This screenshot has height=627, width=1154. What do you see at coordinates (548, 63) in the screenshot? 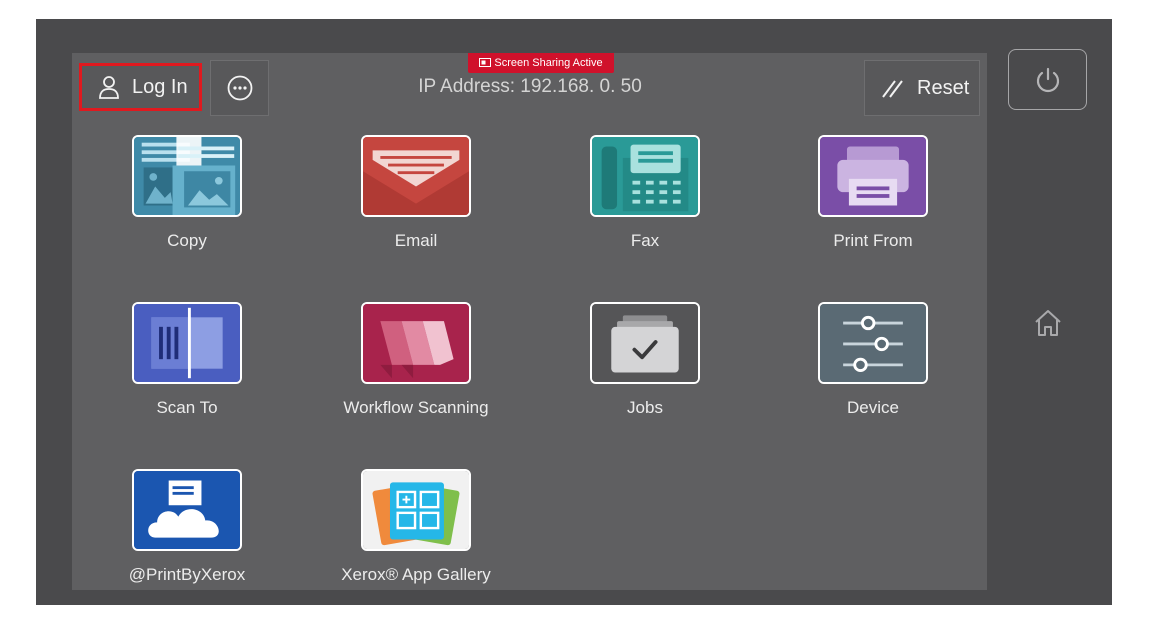
I see `screen-sharing-text: Screen Sharing Active` at bounding box center [548, 63].